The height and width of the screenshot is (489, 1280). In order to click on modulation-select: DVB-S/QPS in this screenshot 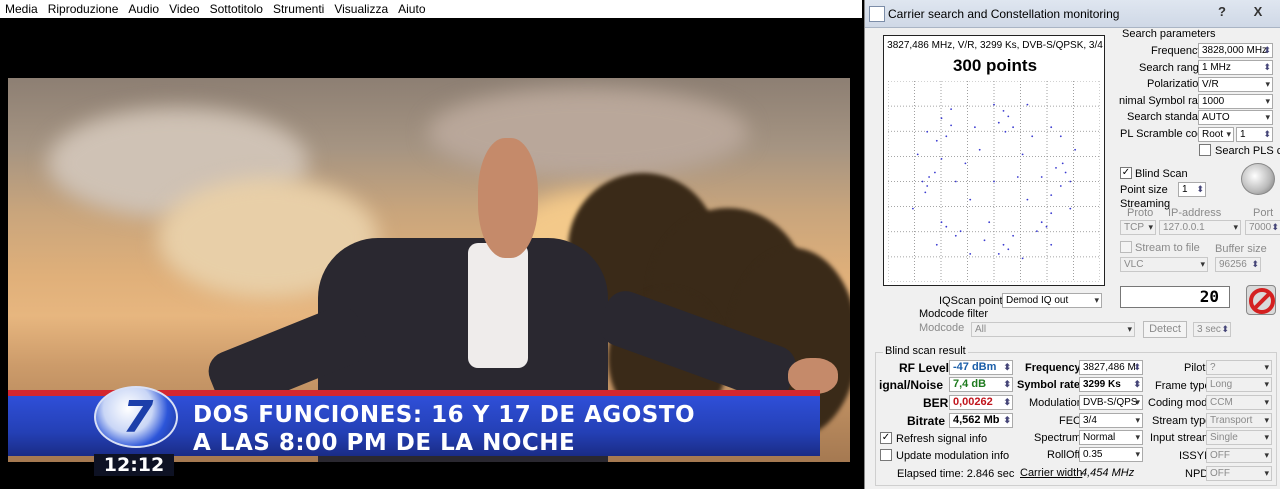, I will do `click(1111, 402)`.